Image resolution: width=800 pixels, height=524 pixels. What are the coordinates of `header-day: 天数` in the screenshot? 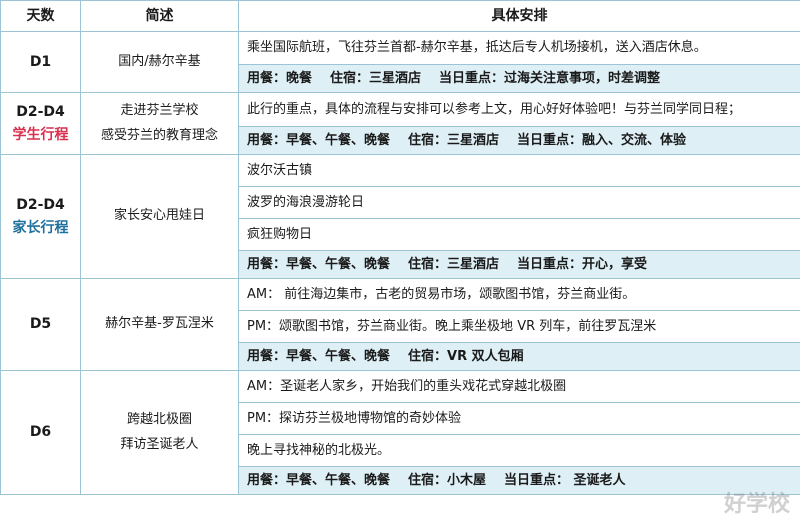 It's located at (40, 16).